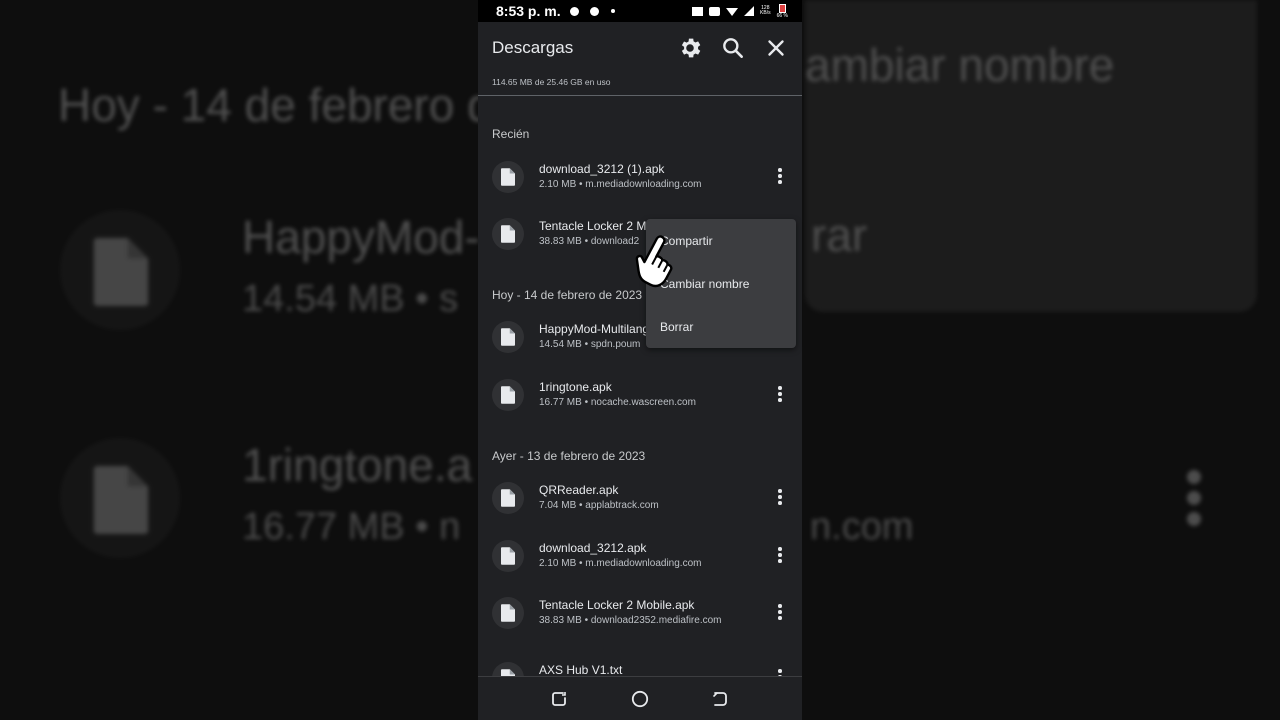 Image resolution: width=1280 pixels, height=720 pixels. What do you see at coordinates (581, 670) in the screenshot?
I see `file-name: AXS Hub V1.txt` at bounding box center [581, 670].